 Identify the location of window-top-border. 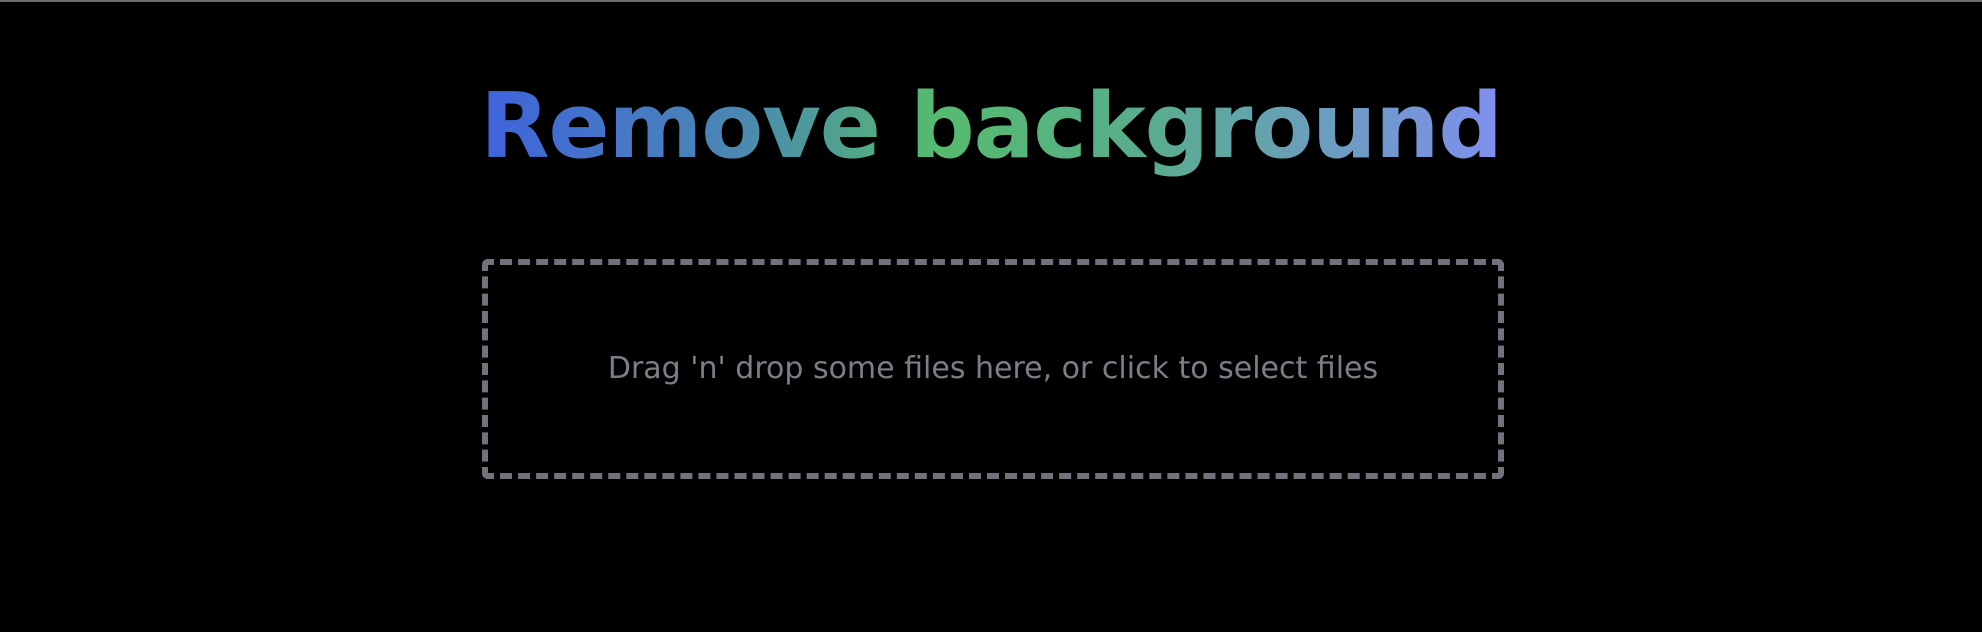
(991, 1).